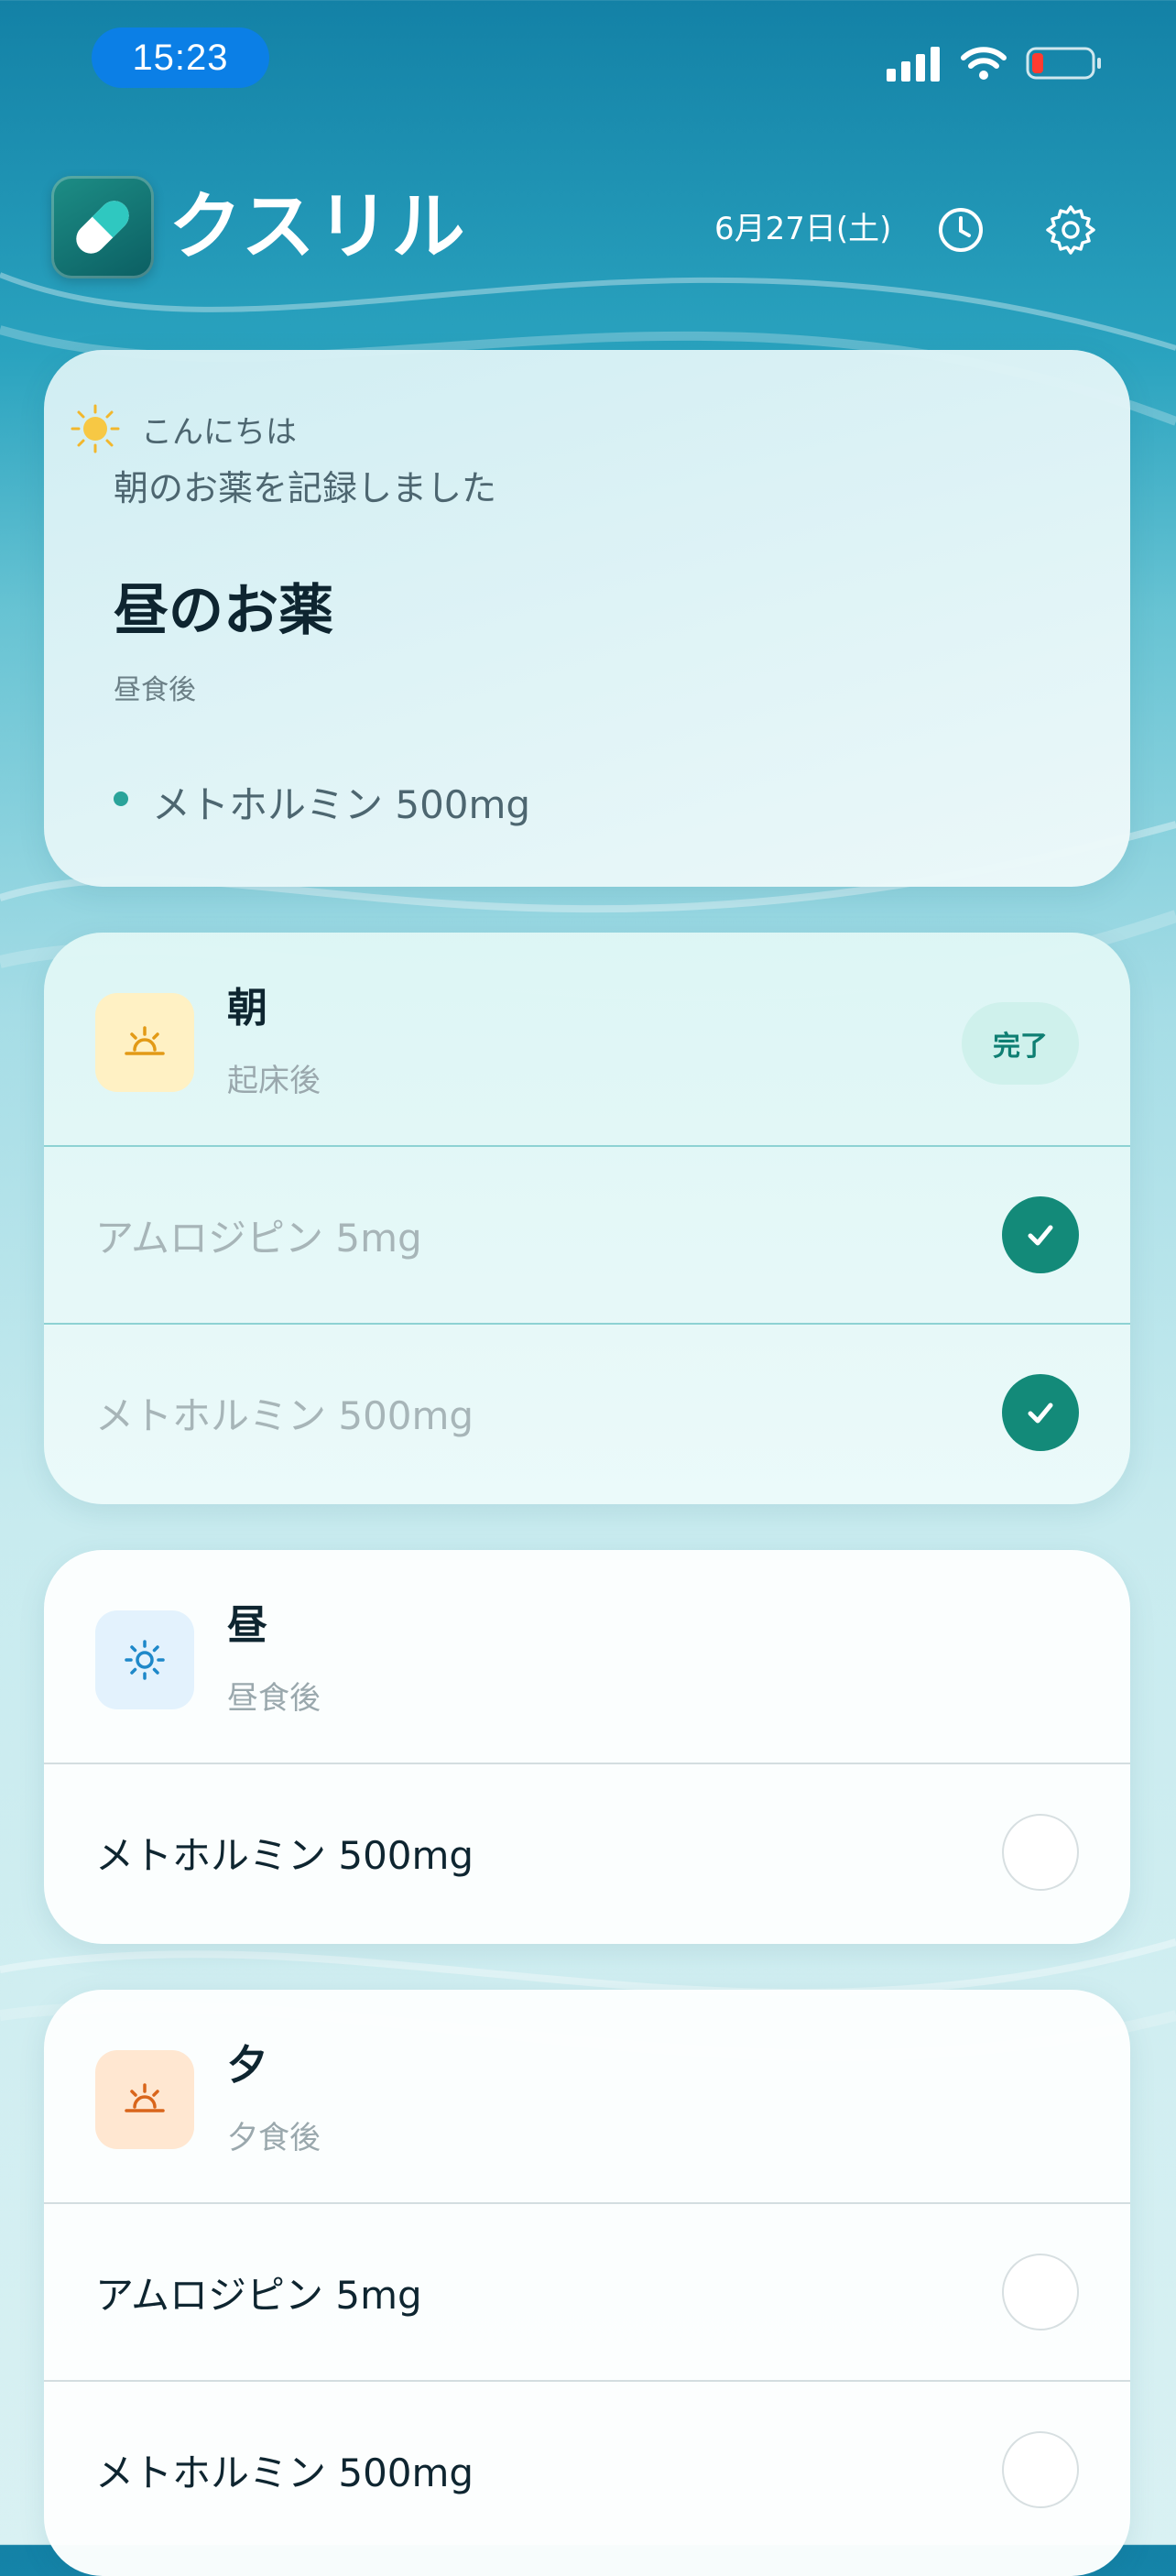 The width and height of the screenshot is (1176, 2576). What do you see at coordinates (587, 1413) in the screenshot?
I see `med-row-morning-2: メトホルミン 500mg` at bounding box center [587, 1413].